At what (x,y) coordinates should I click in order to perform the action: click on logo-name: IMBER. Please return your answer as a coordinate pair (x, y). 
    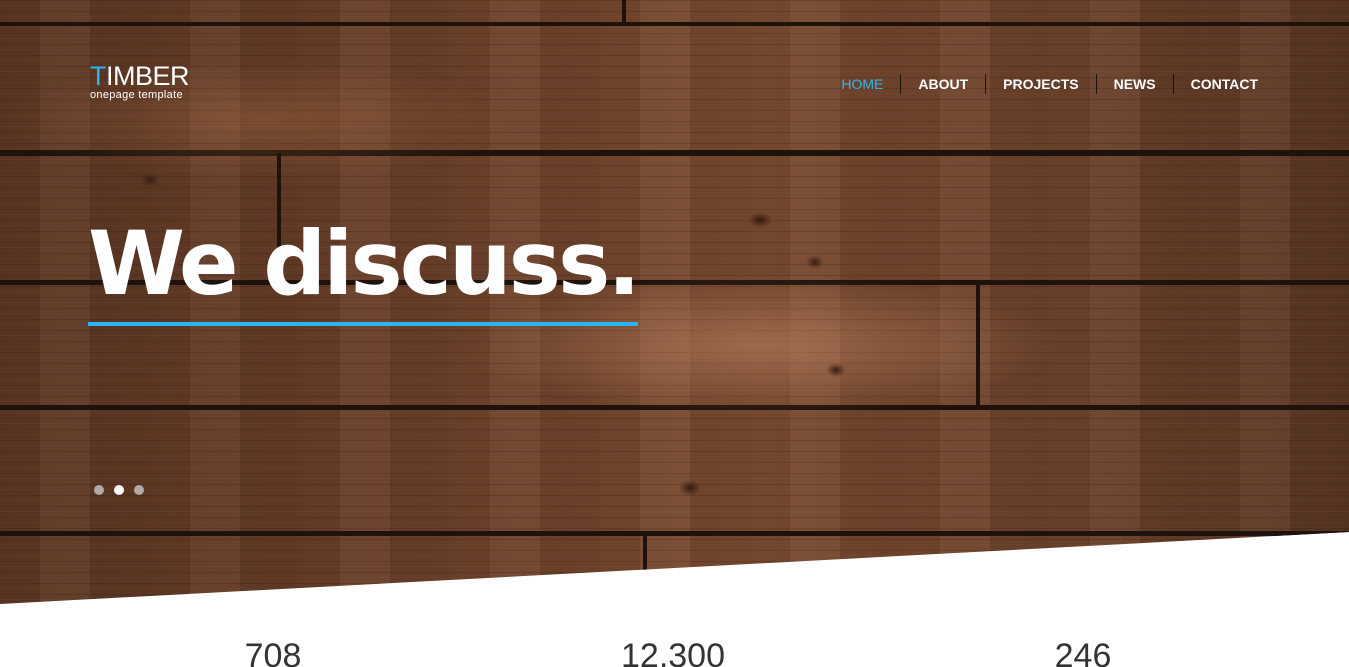
    Looking at the image, I should click on (148, 76).